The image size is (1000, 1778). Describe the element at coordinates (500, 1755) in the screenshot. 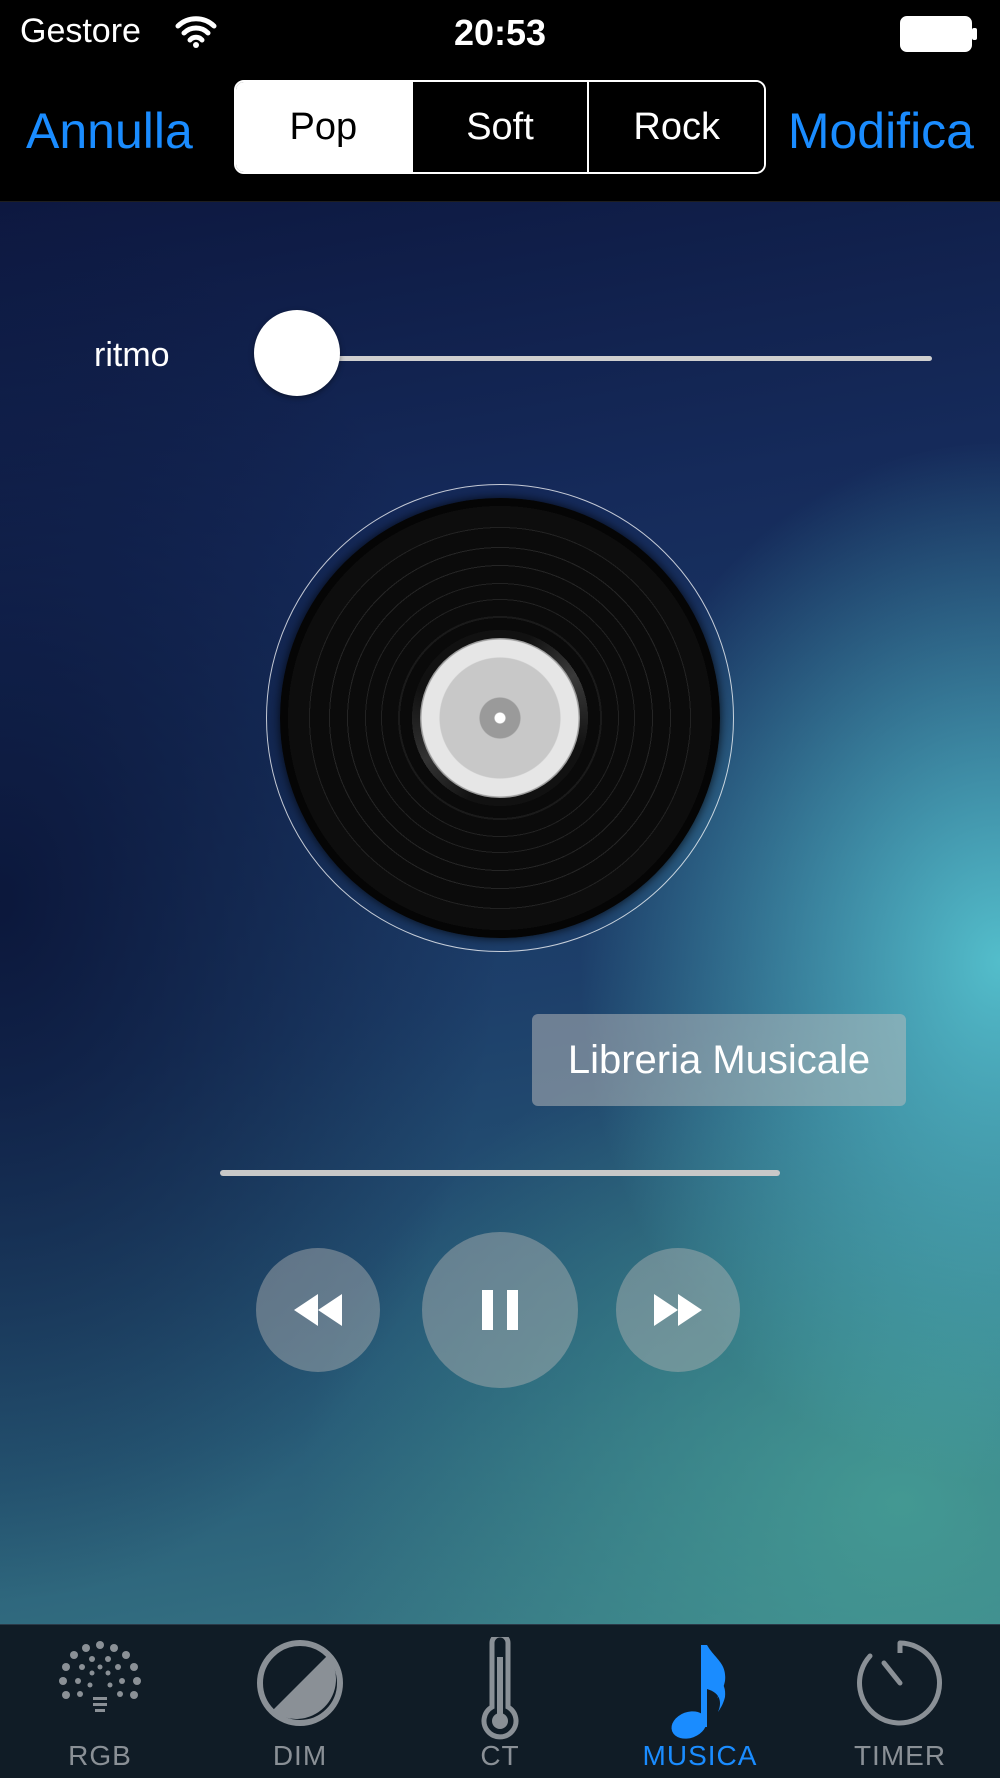

I see `tab-ct-label: CT` at that location.